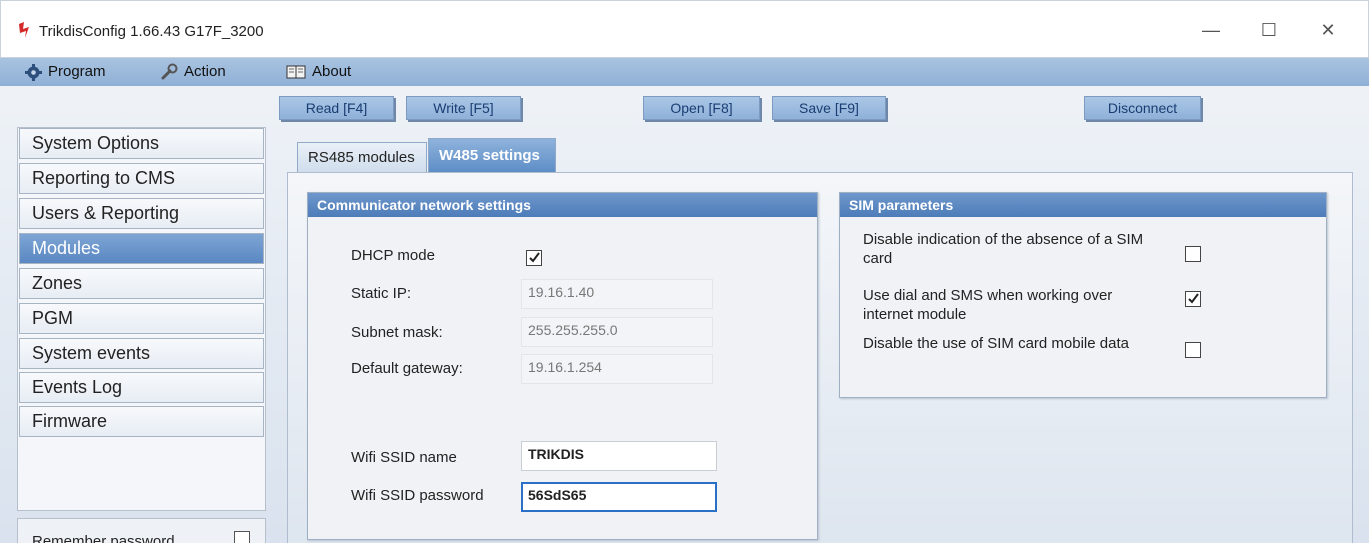  I want to click on minimize-button: —, so click(1211, 30).